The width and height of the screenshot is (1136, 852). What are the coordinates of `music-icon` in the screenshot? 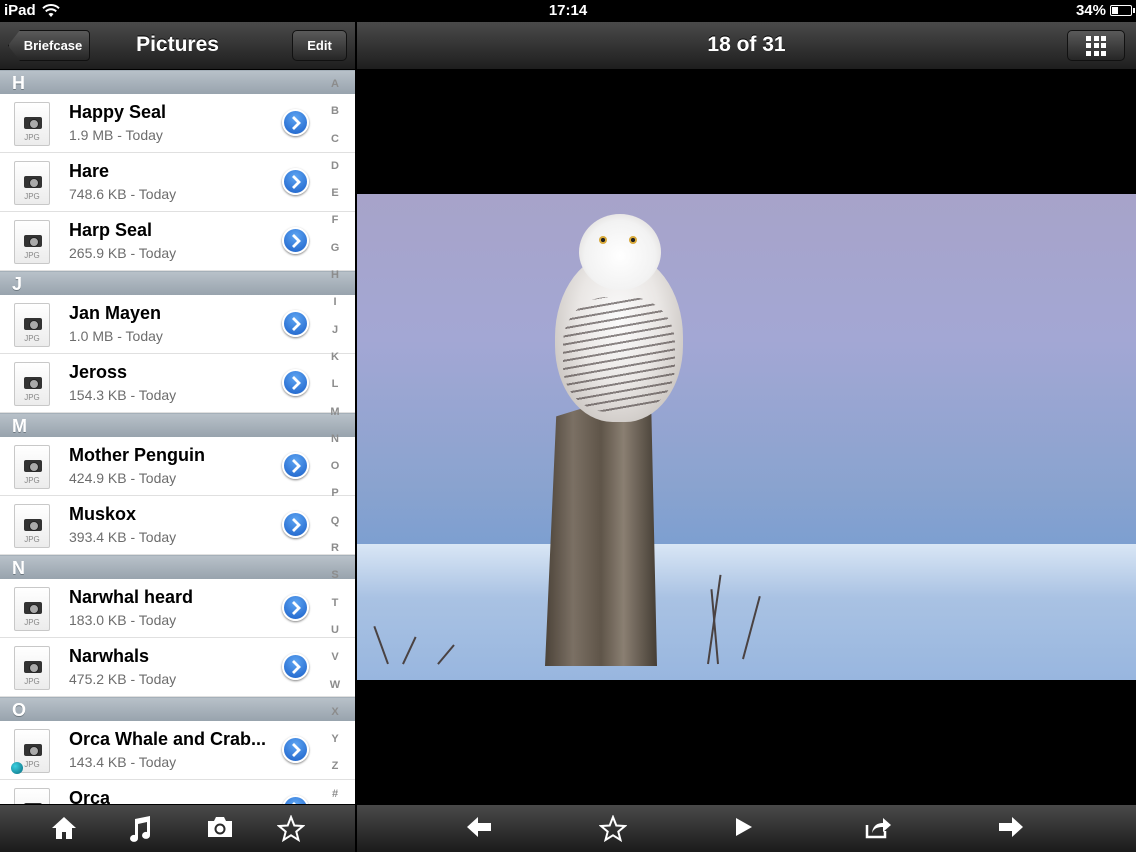 It's located at (140, 829).